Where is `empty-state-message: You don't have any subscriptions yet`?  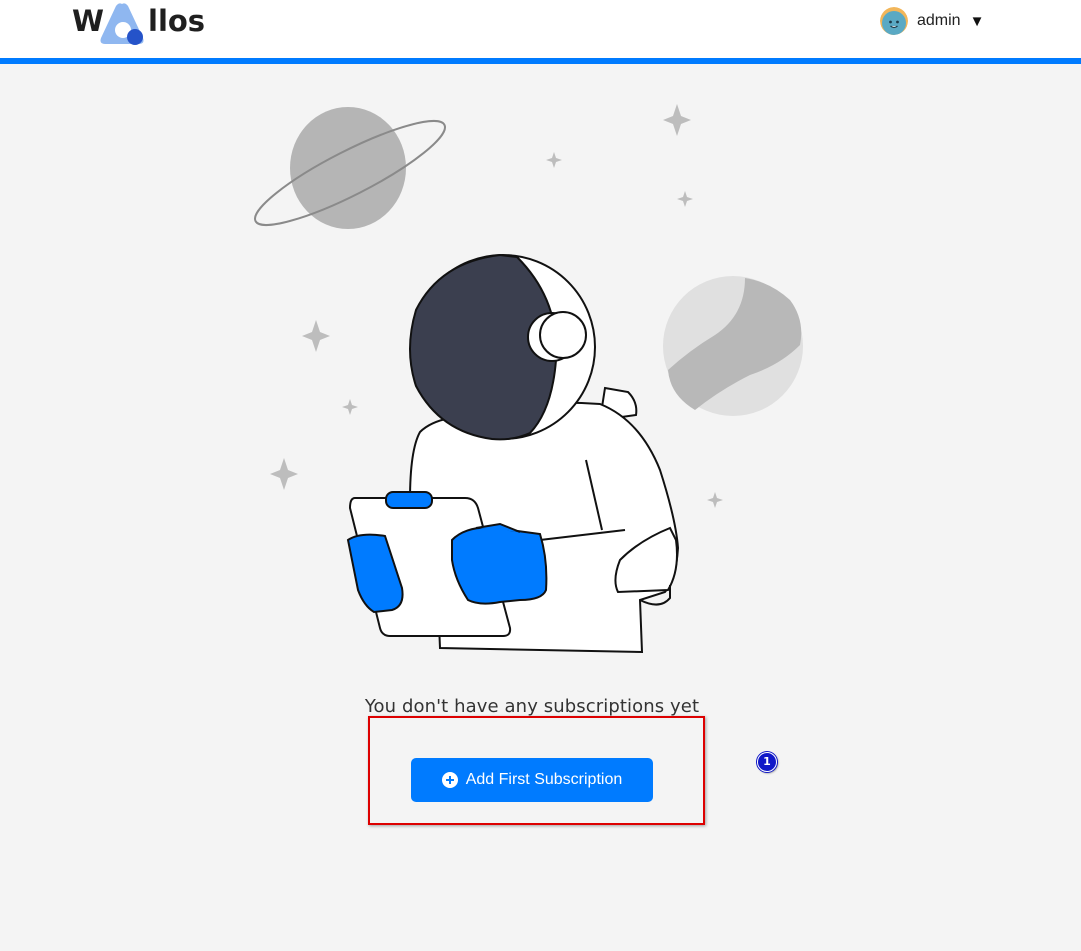 empty-state-message: You don't have any subscriptions yet is located at coordinates (532, 706).